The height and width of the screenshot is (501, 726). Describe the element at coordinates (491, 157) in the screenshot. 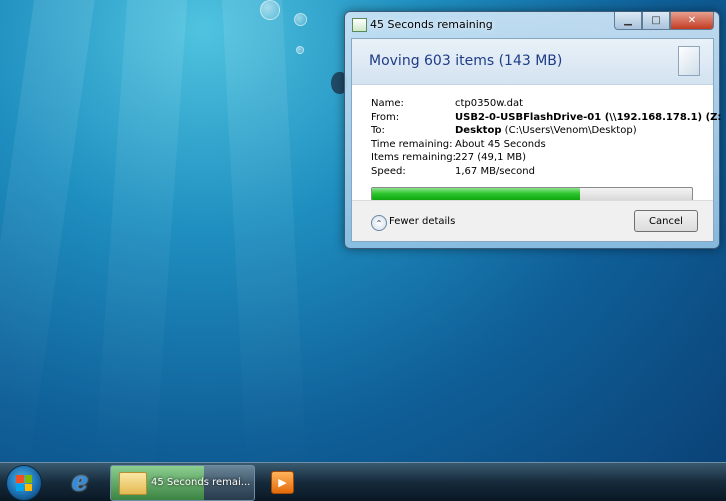

I see `items-remaining-value: 227 (49,1 MB)` at that location.